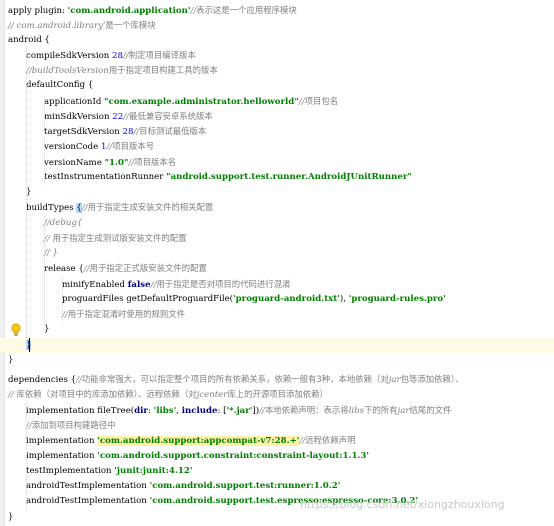 The image size is (554, 526). I want to click on code-token: defaultConfig {, so click(60, 85).